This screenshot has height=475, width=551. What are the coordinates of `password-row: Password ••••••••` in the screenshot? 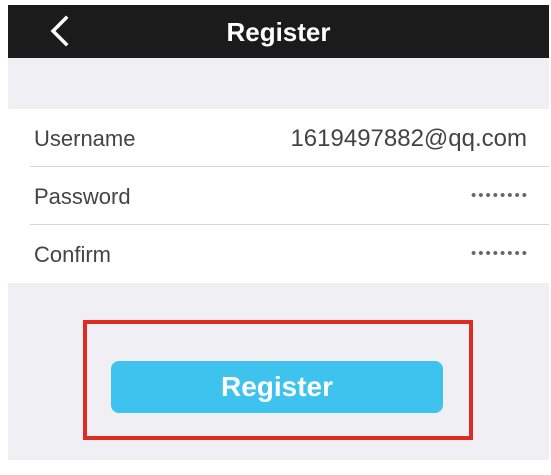 It's located at (278, 196).